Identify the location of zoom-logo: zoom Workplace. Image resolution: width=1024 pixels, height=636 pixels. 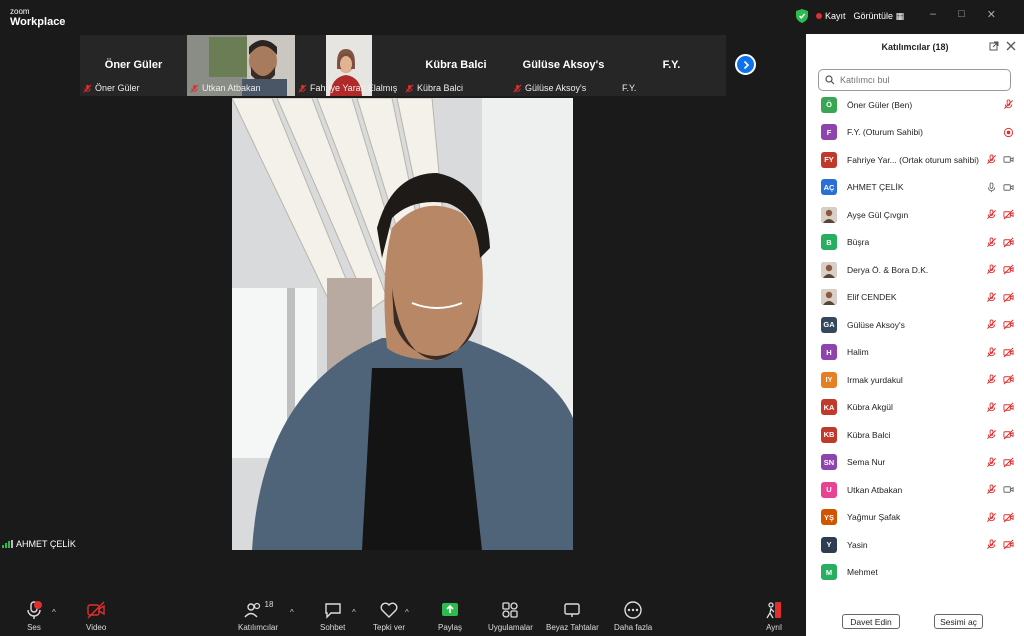
(37, 17).